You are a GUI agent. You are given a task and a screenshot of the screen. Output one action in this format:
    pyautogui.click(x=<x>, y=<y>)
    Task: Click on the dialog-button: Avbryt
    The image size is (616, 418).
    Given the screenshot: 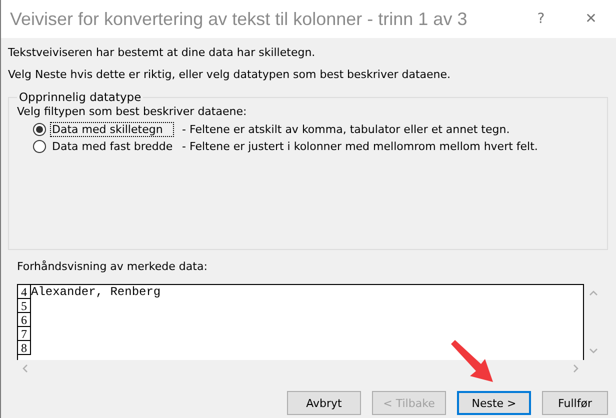 What is the action you would take?
    pyautogui.click(x=324, y=403)
    